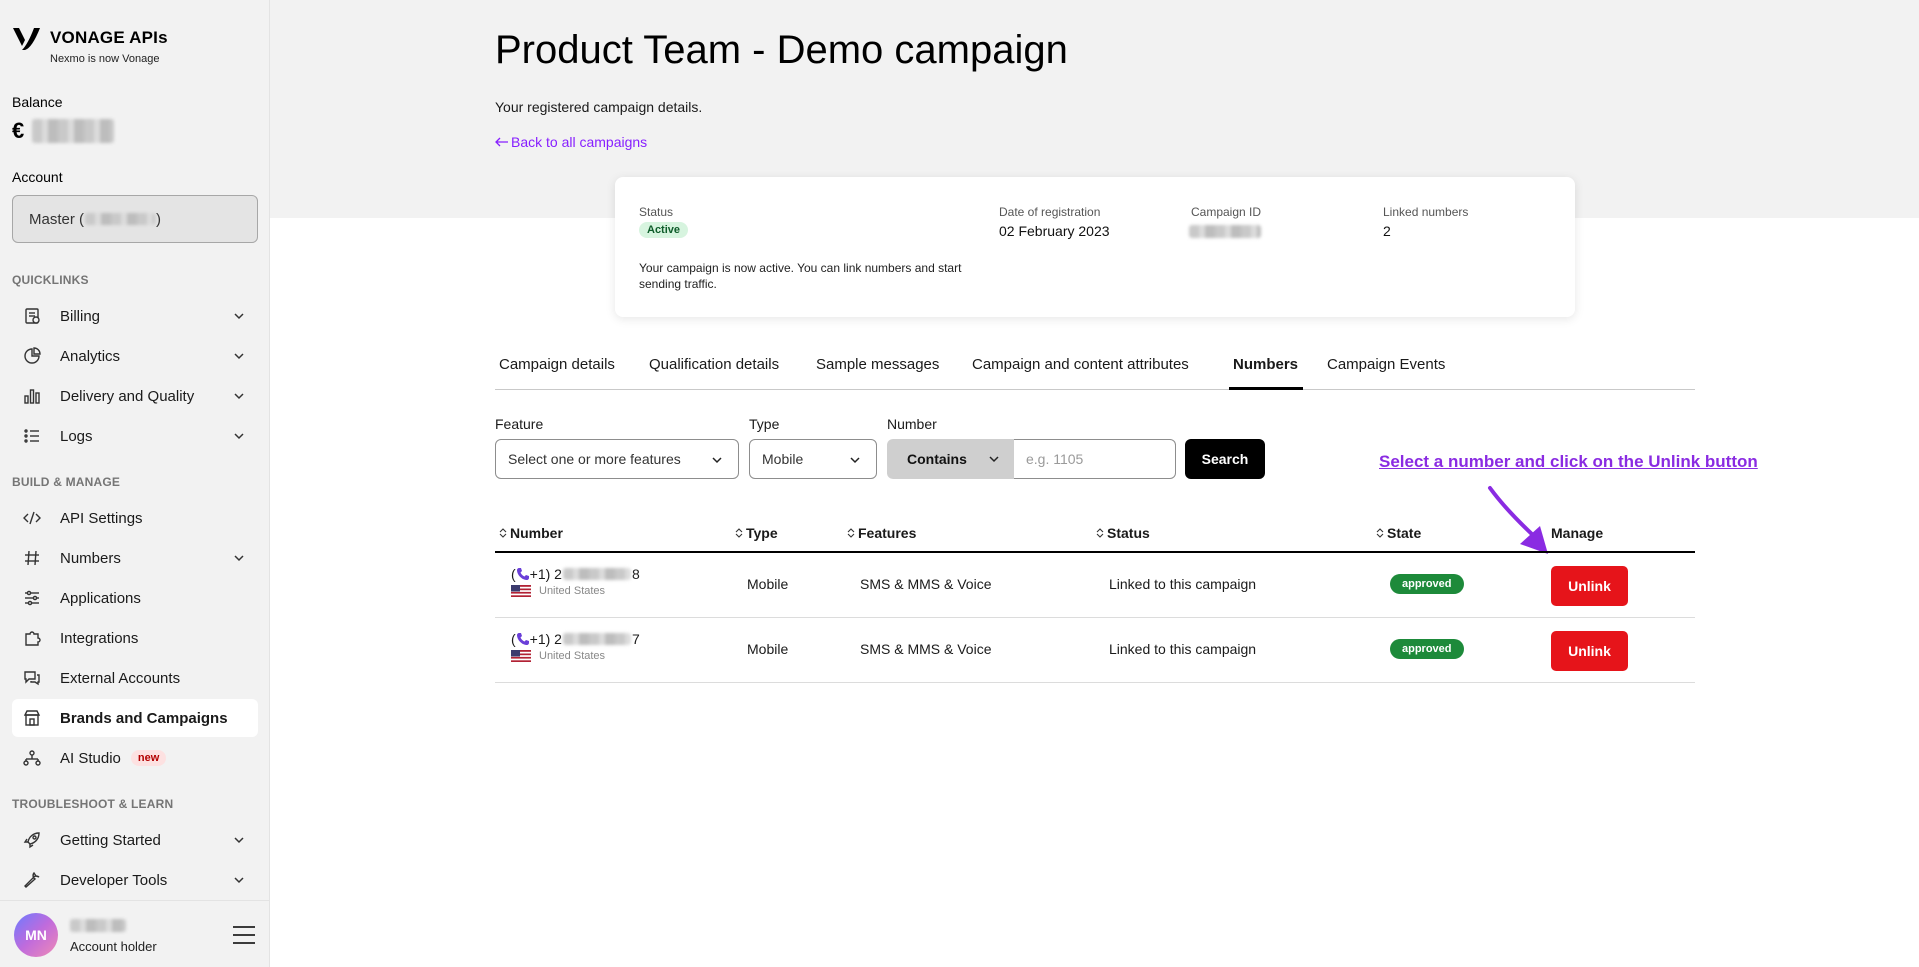 The width and height of the screenshot is (1919, 967). I want to click on redacted-account-id, so click(120, 219).